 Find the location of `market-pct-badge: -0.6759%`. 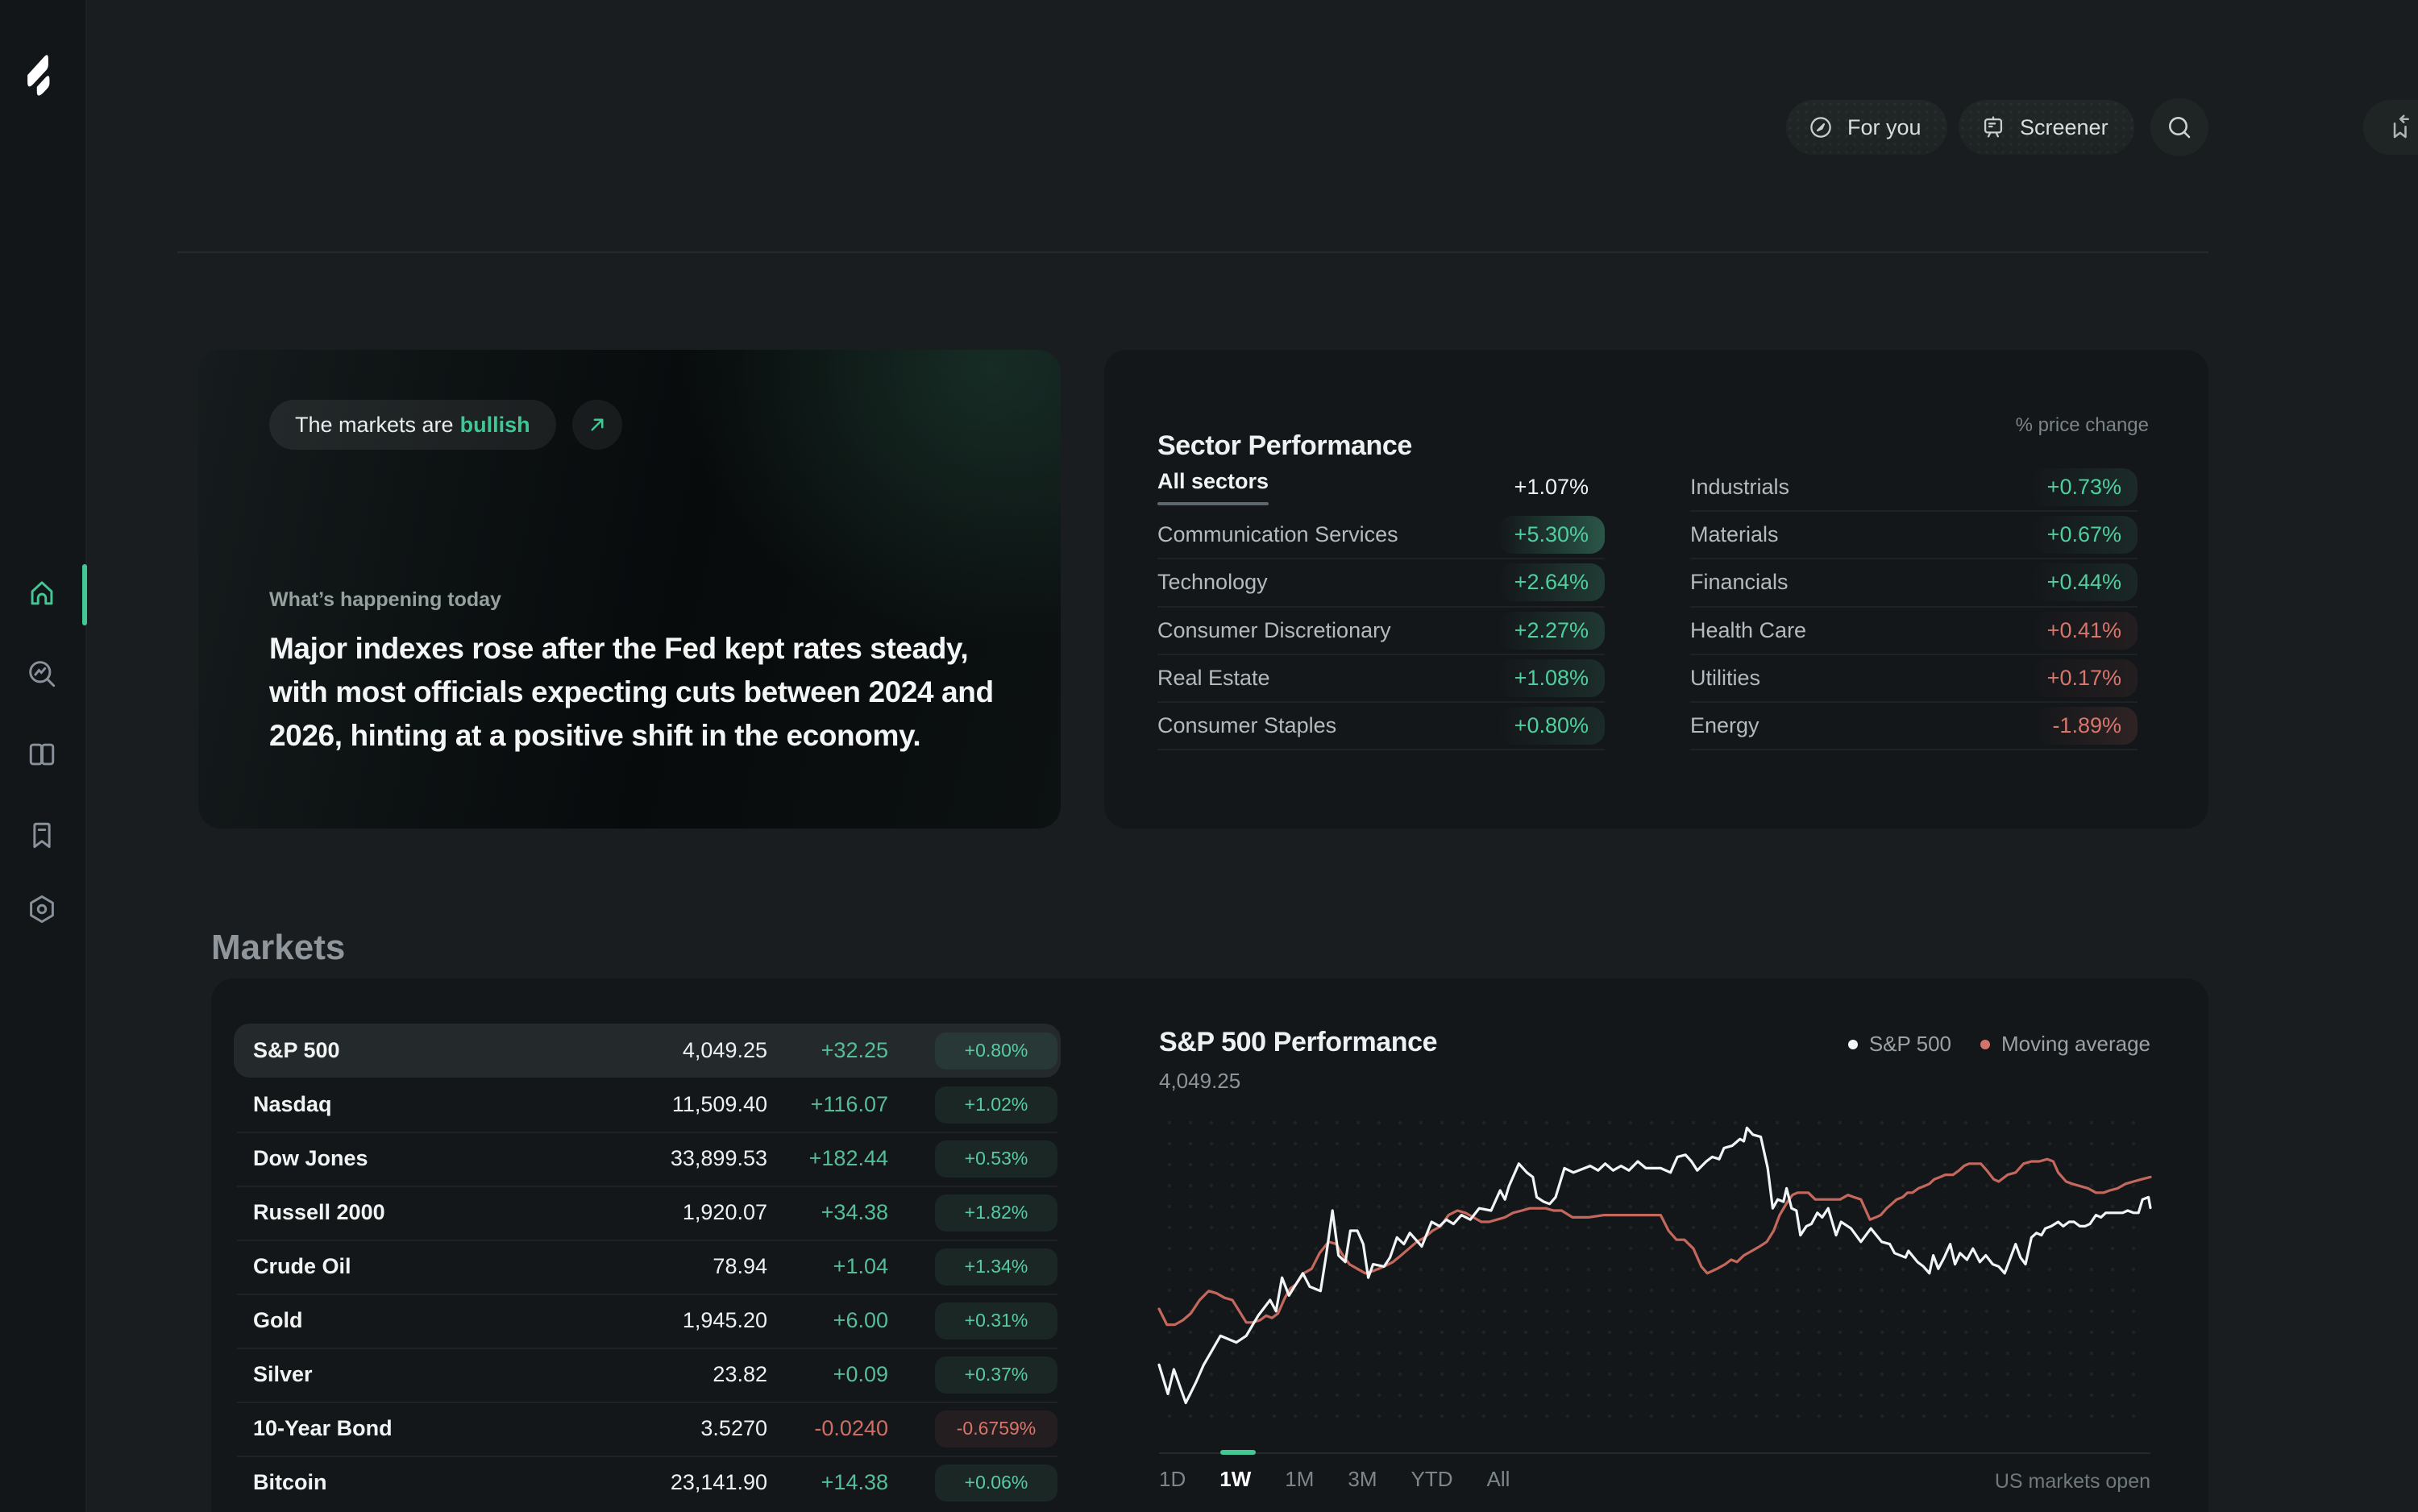

market-pct-badge: -0.6759% is located at coordinates (996, 1429).